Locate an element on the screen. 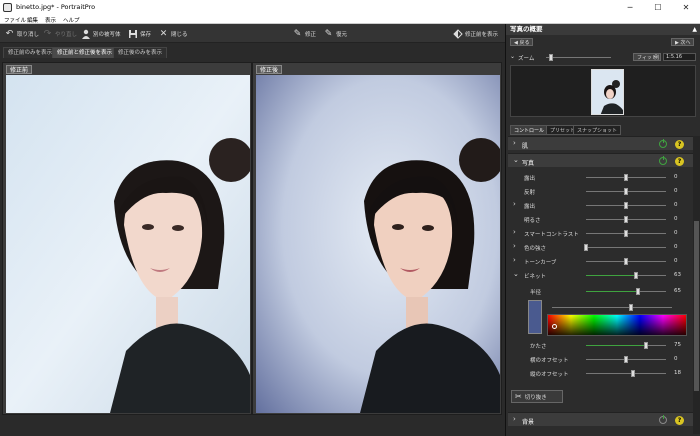 The height and width of the screenshot is (436, 700). vignette-color-slider is located at coordinates (612, 307).